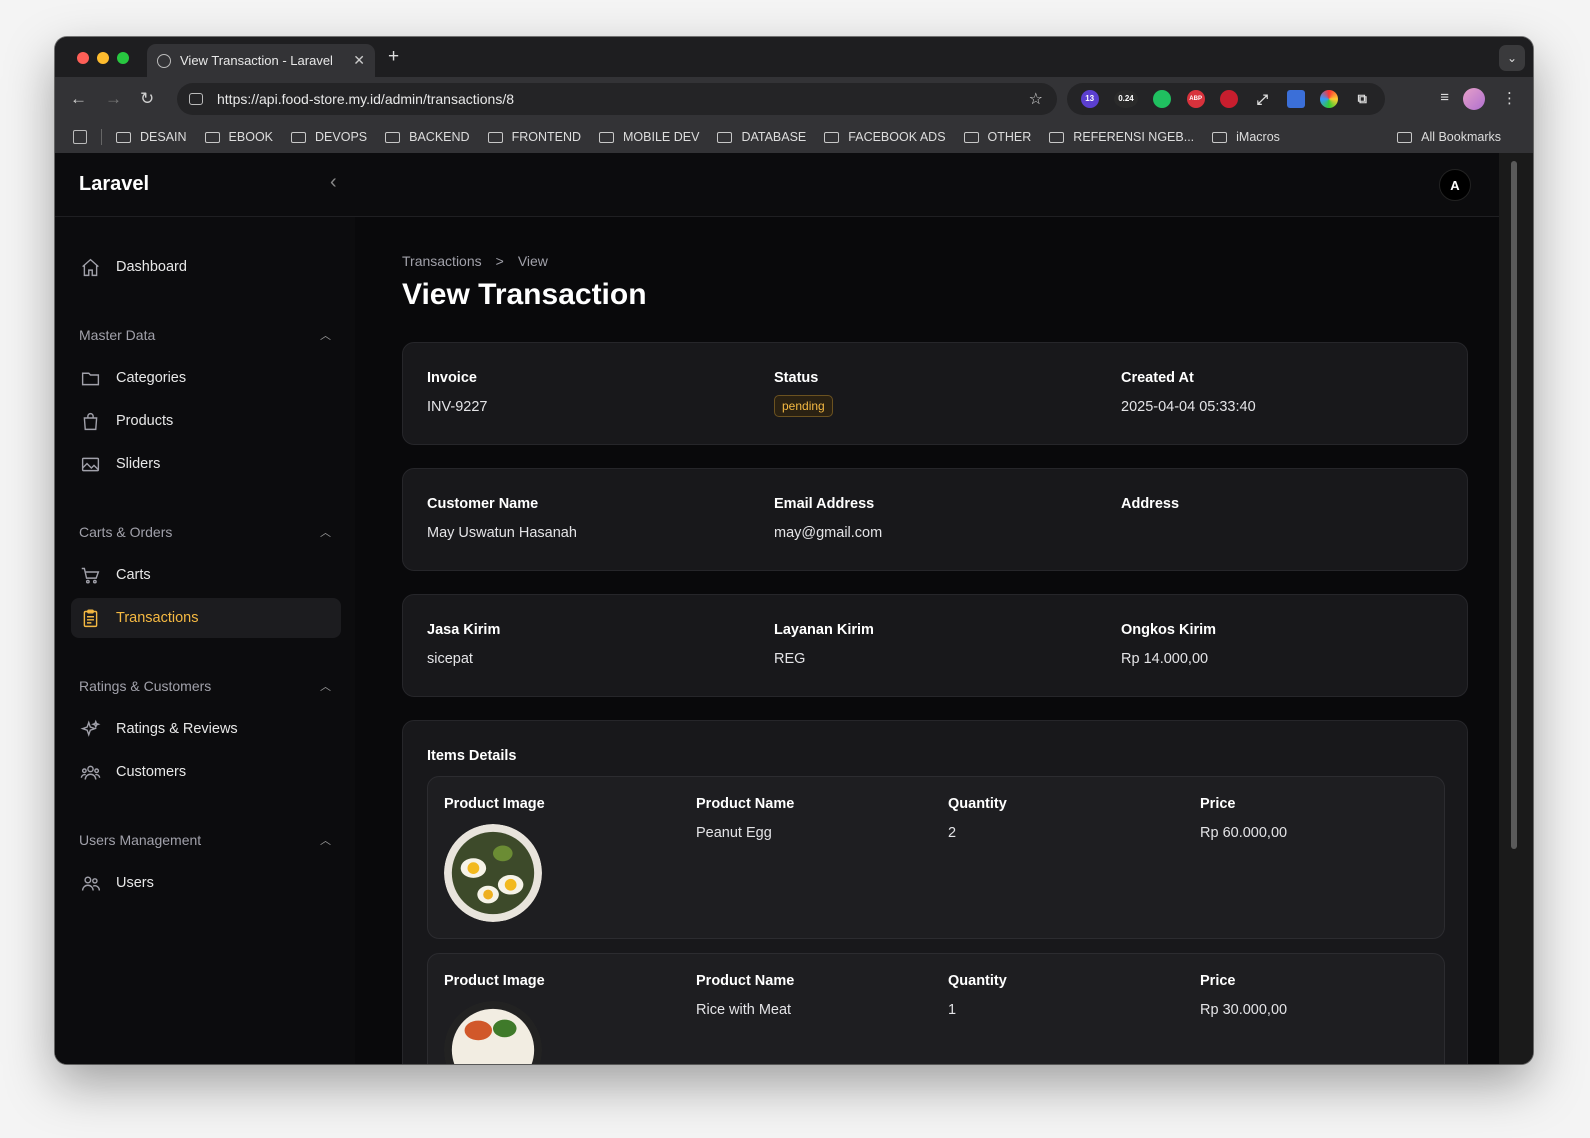 The image size is (1590, 1138). What do you see at coordinates (1162, 99) in the screenshot?
I see `extension-green-icon` at bounding box center [1162, 99].